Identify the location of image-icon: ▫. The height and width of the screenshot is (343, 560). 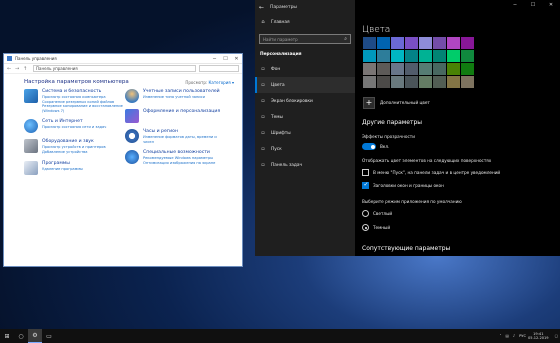
(263, 69).